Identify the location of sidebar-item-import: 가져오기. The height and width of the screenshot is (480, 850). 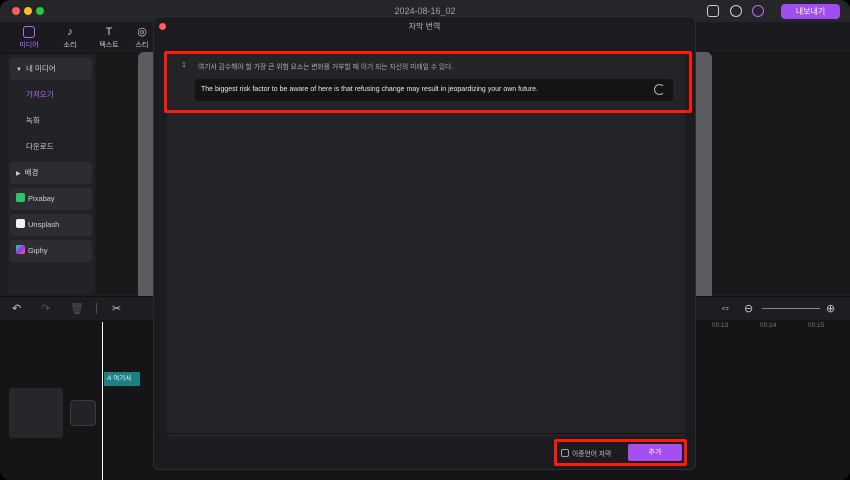
(51, 95).